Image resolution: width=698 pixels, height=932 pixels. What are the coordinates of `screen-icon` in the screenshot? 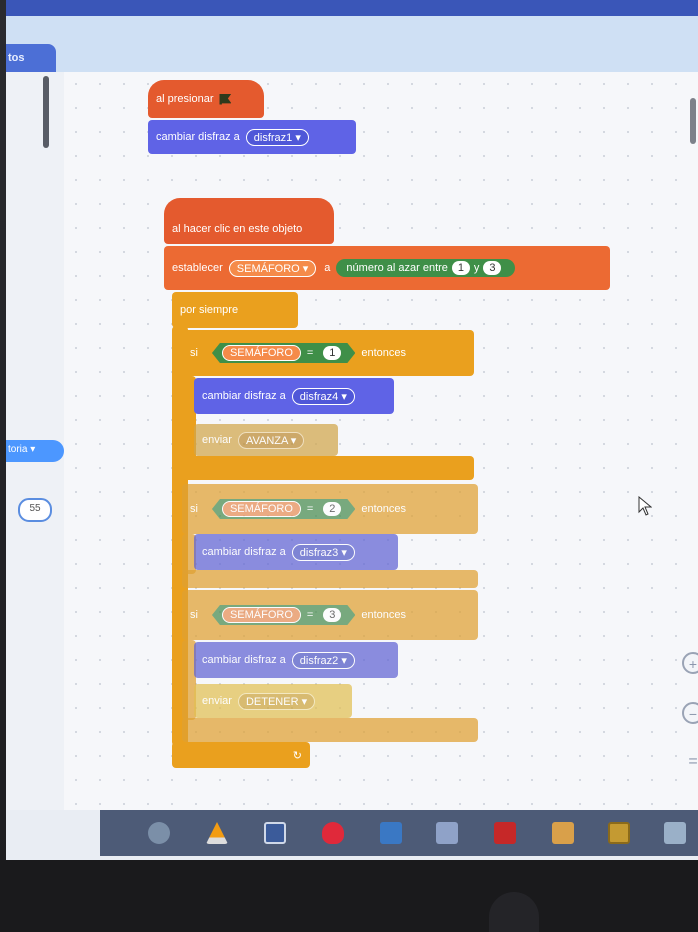 It's located at (447, 833).